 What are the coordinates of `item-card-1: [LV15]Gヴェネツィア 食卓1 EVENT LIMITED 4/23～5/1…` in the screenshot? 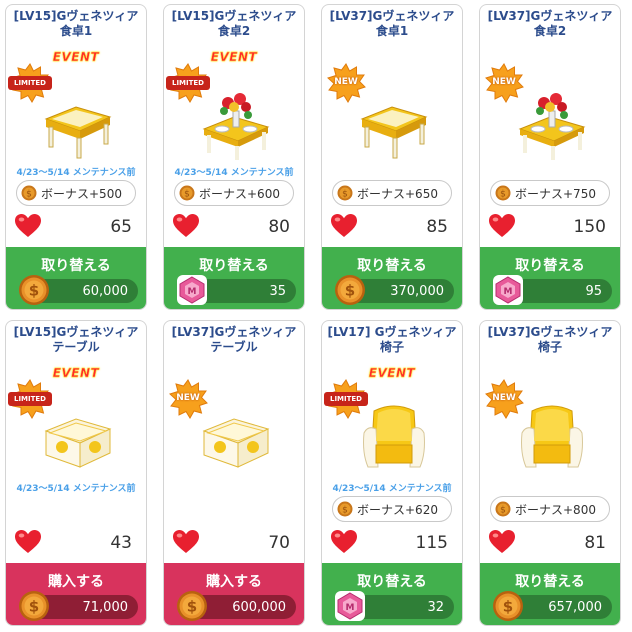 It's located at (76, 157).